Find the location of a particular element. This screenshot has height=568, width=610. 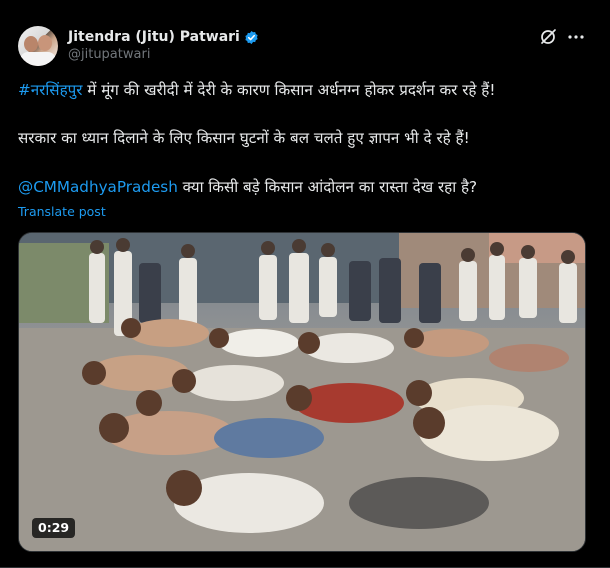

author-handle: @jitupatwari is located at coordinates (109, 54).